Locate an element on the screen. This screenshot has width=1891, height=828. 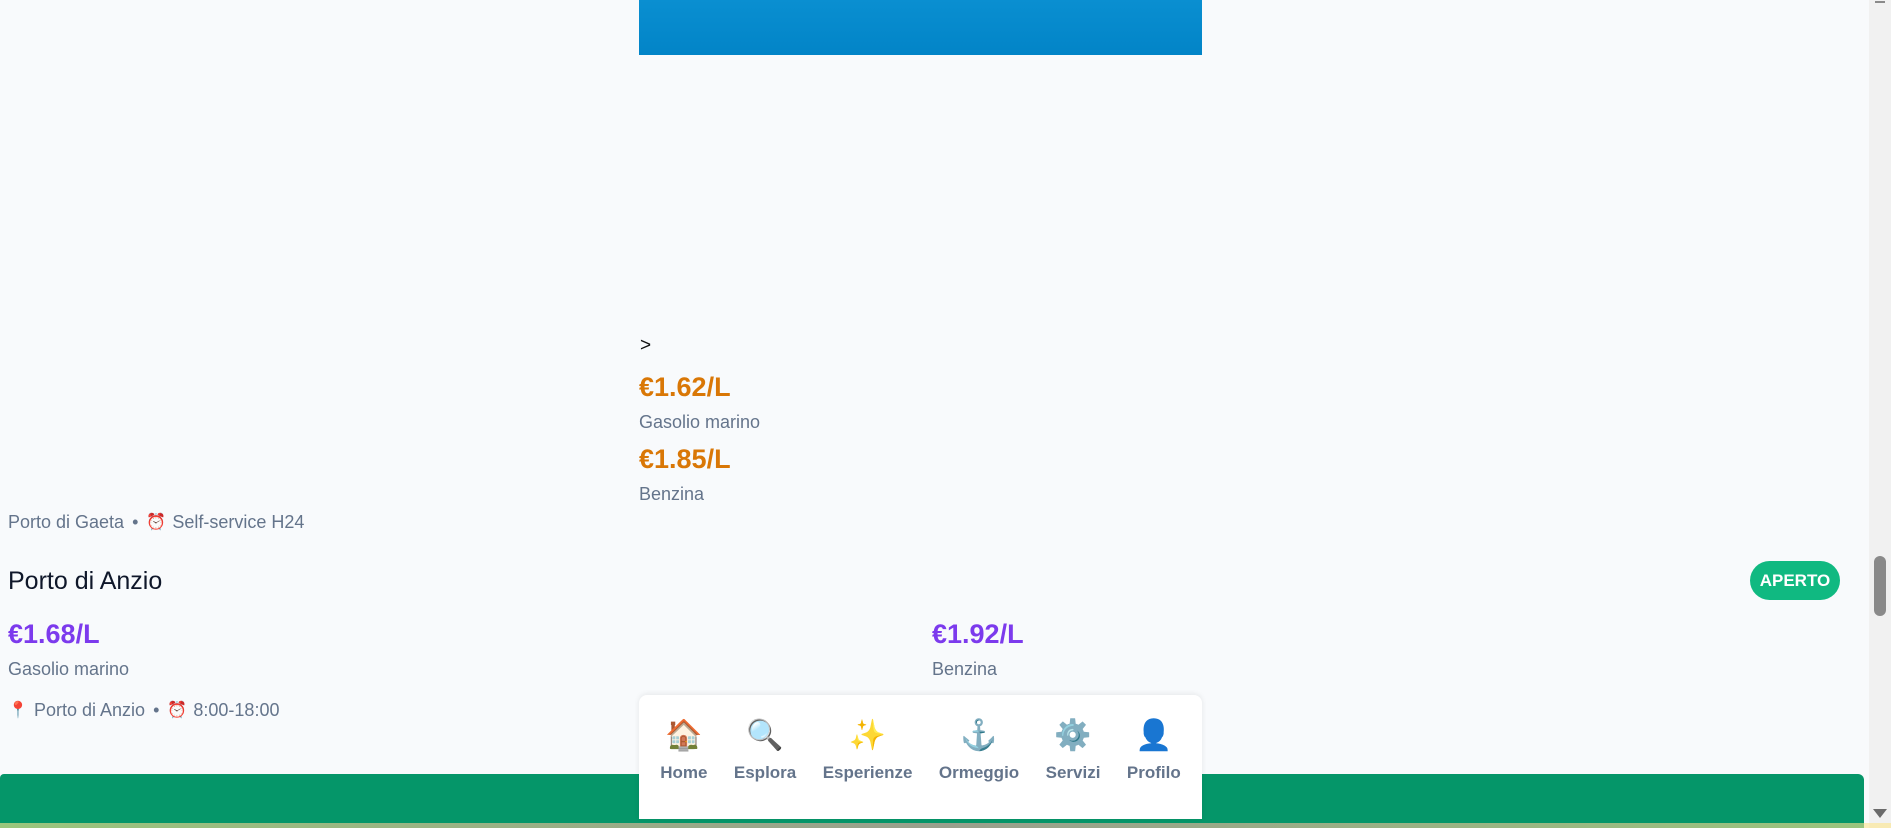
vertical-scrollbar is located at coordinates (1880, 414).